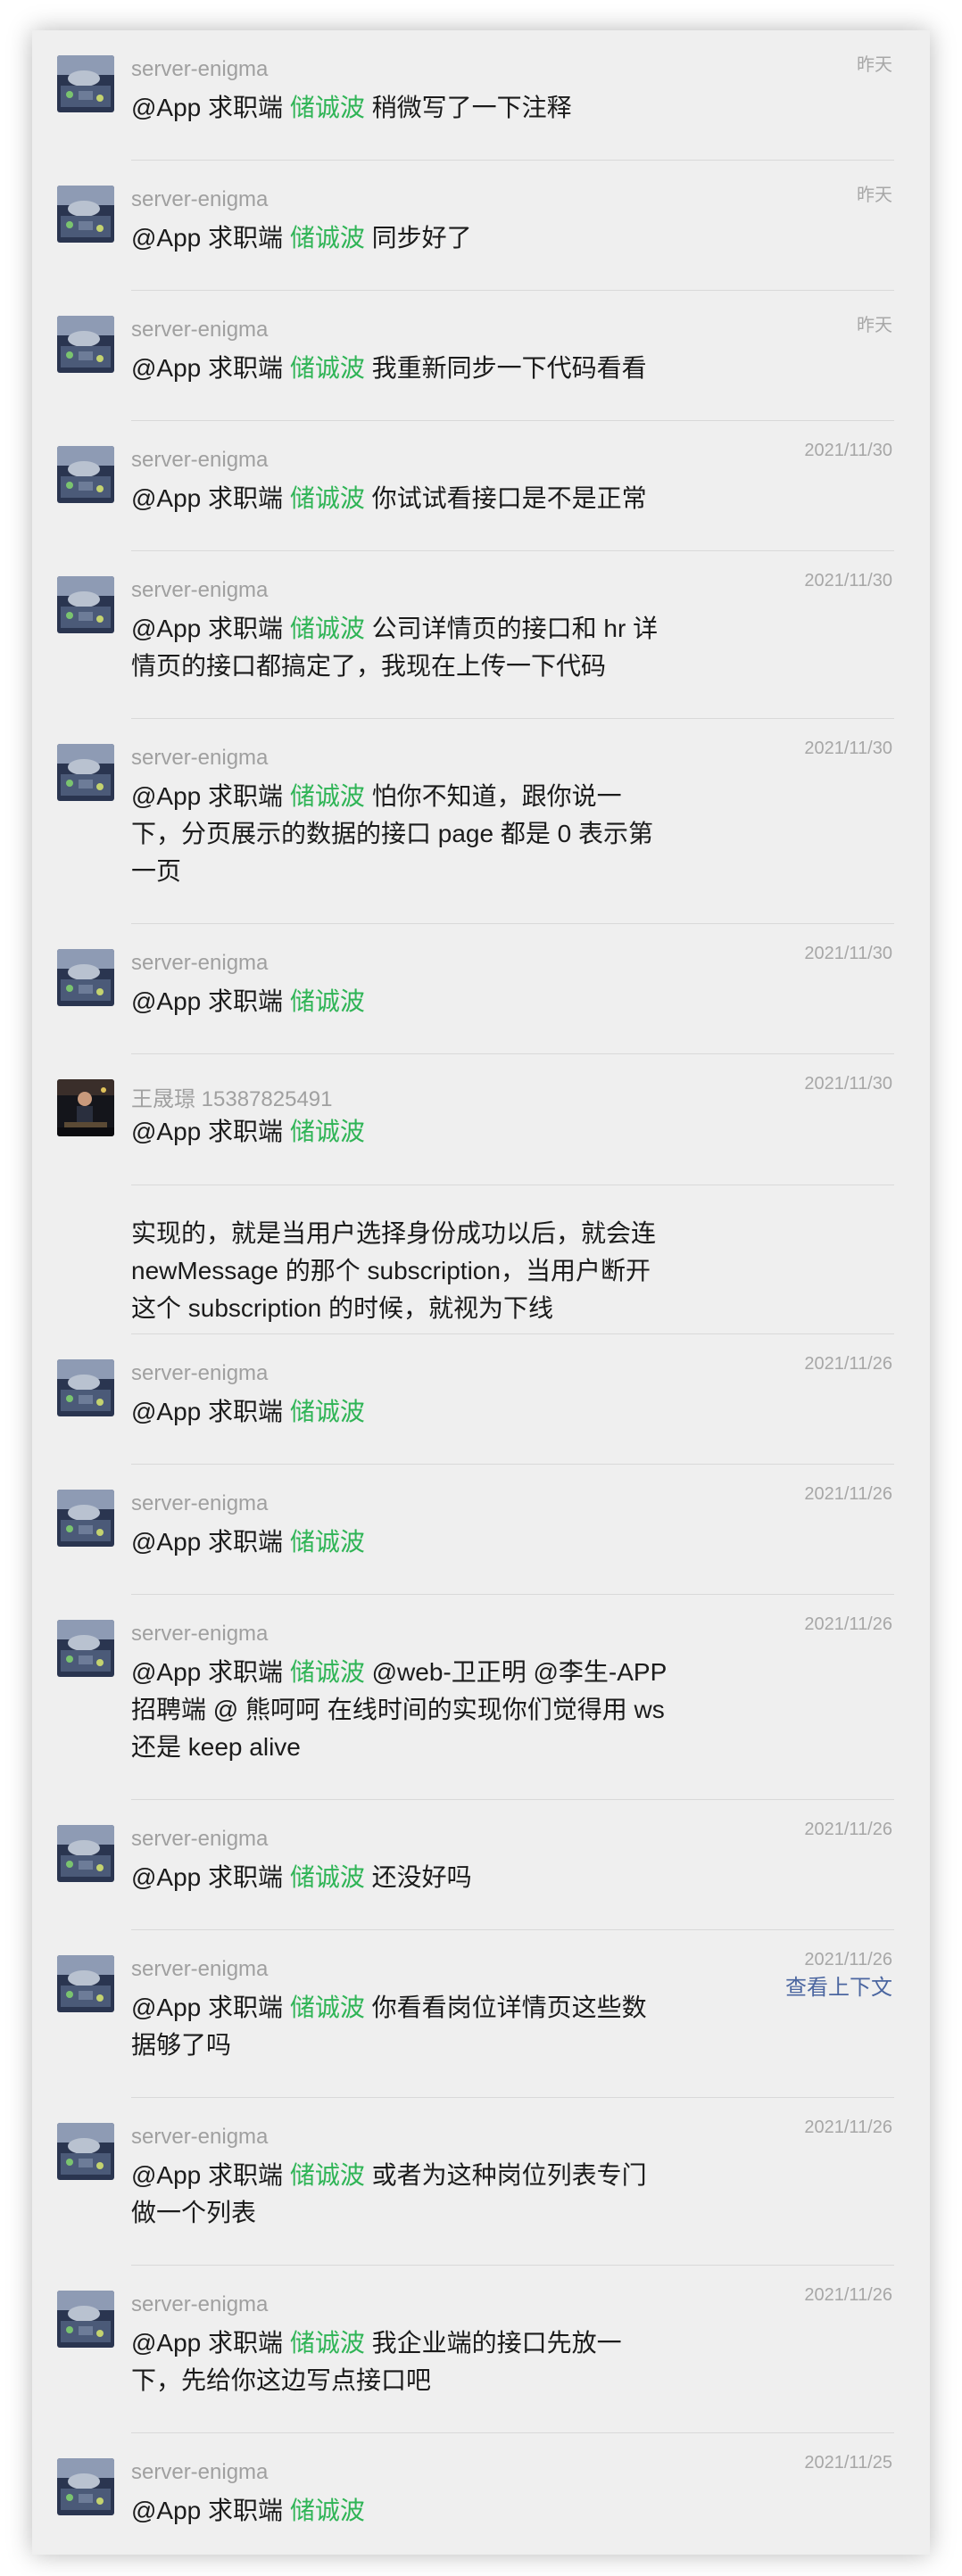 This screenshot has height=2576, width=962. I want to click on message-text: @App 求职端 储诚波 同步好了, so click(399, 238).